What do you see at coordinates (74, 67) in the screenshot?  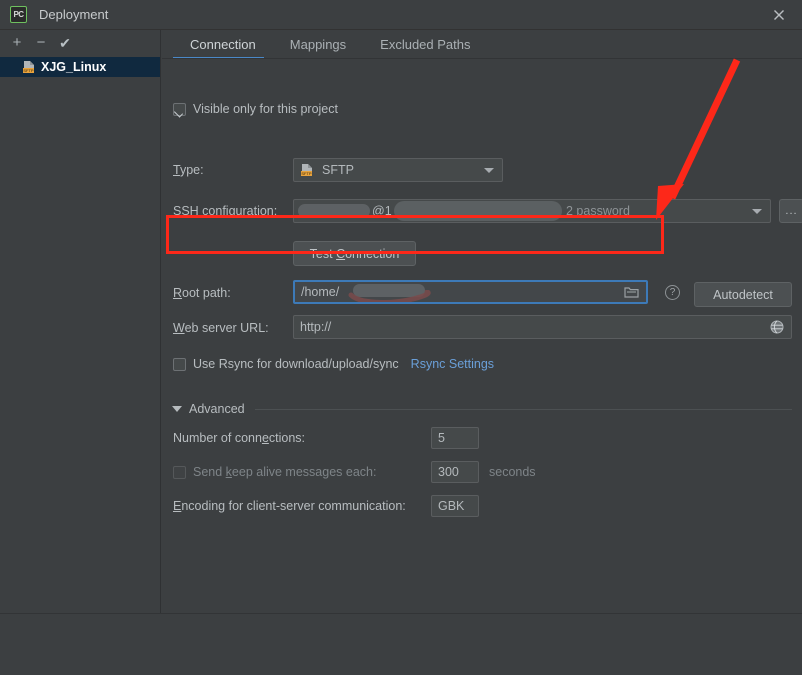 I see `sidebar-item-label: XJG_Linux` at bounding box center [74, 67].